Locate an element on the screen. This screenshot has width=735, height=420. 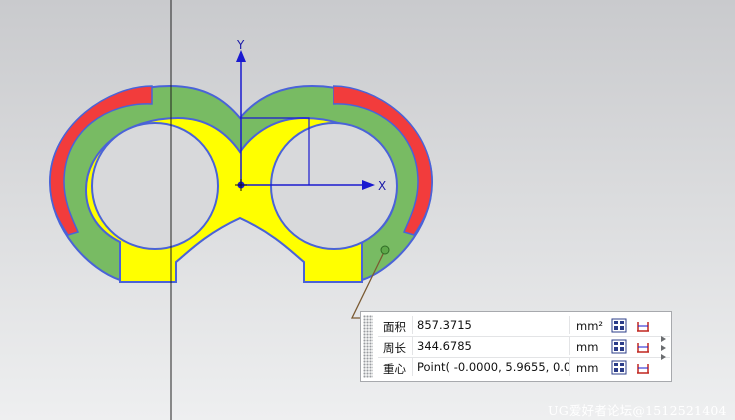
x-axis-label: X is located at coordinates (382, 186).